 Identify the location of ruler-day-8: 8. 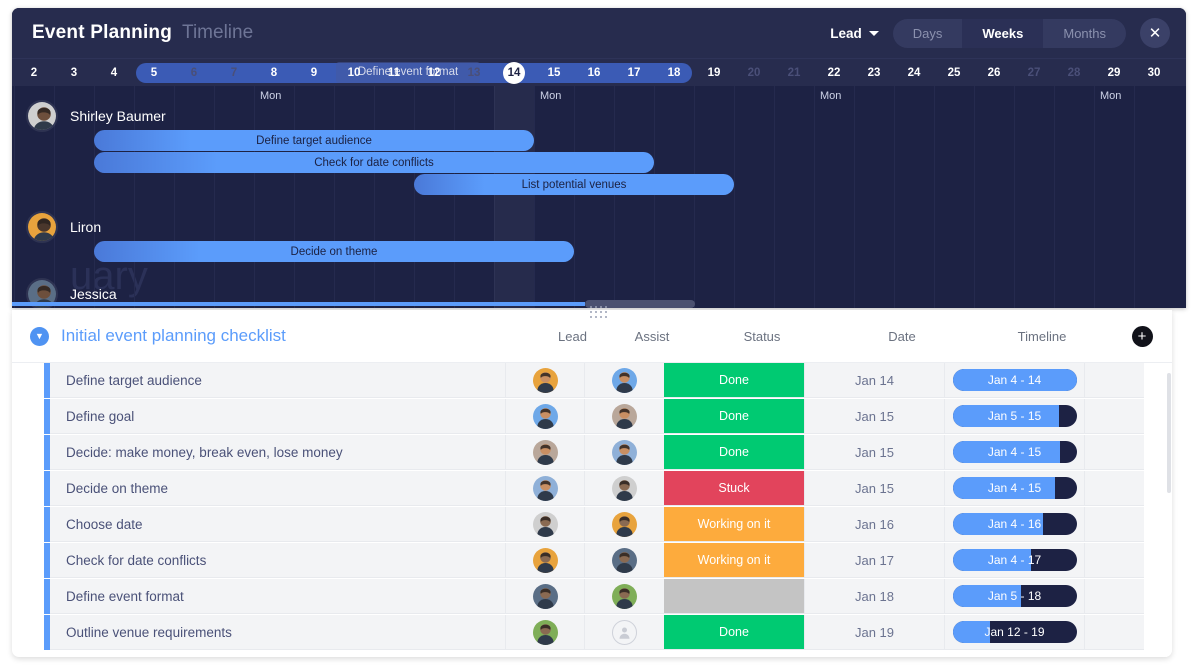
(274, 73).